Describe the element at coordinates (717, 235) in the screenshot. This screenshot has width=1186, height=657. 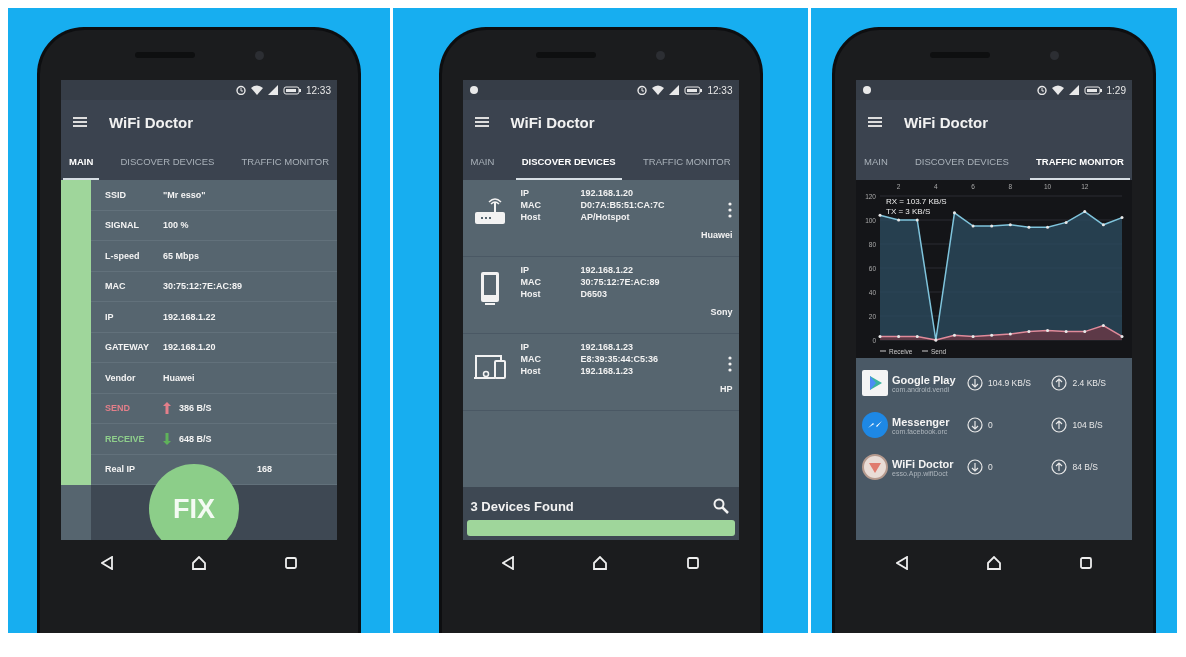
I see `device-vendor: Huawei` at that location.